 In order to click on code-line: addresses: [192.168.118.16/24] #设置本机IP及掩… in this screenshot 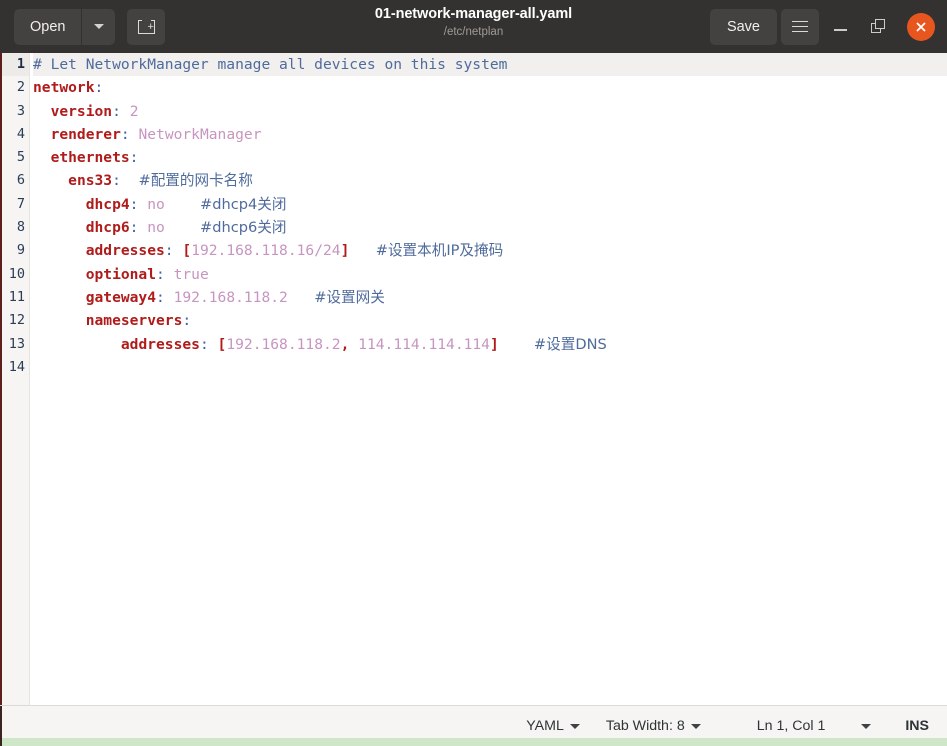, I will do `click(490, 250)`.